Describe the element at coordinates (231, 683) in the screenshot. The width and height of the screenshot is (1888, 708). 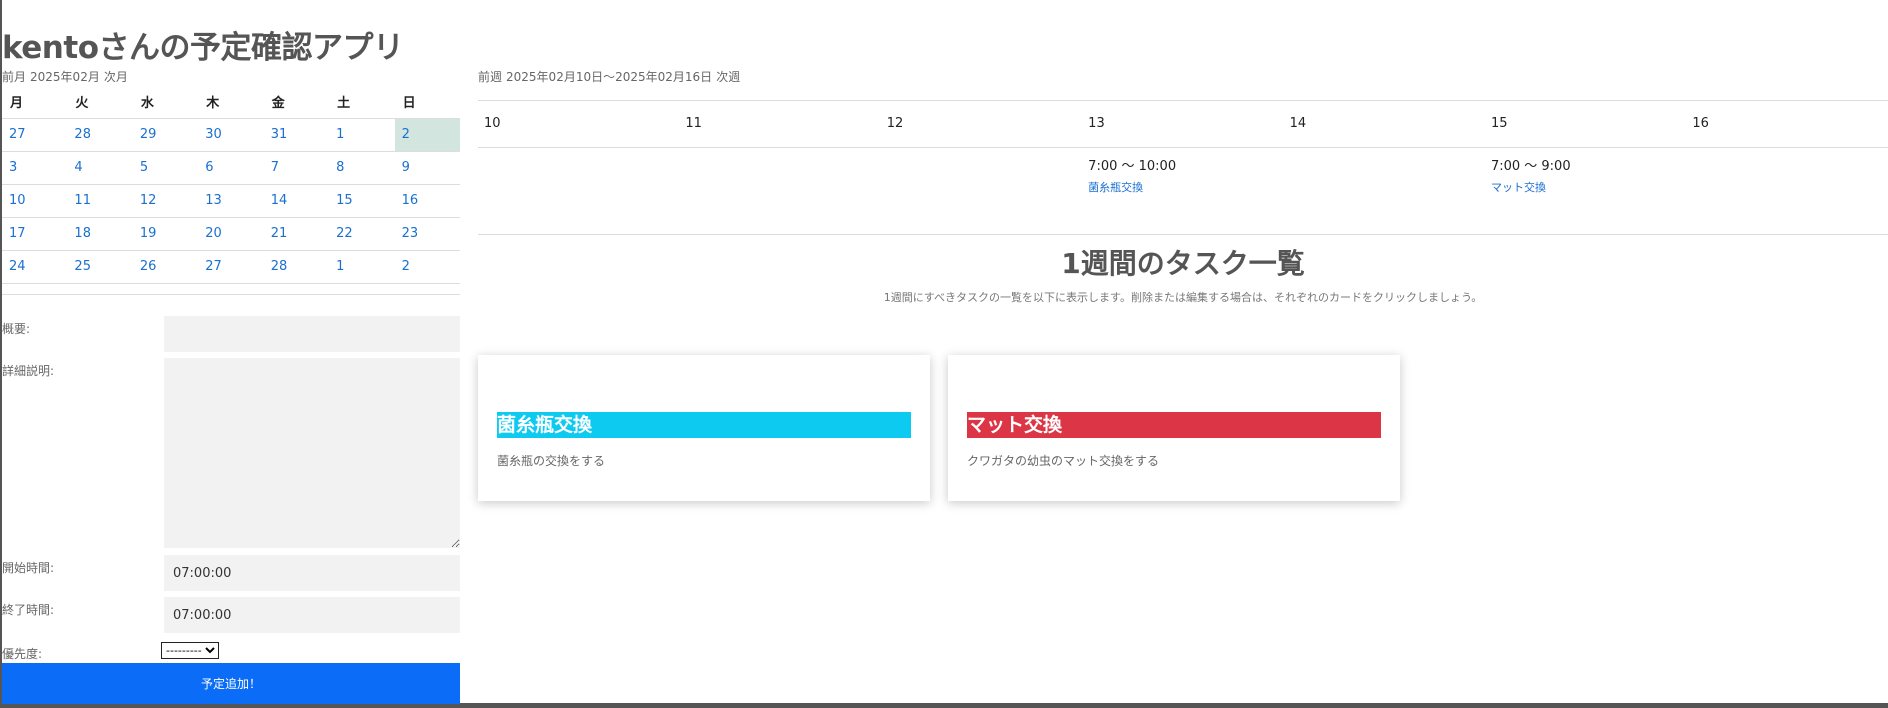
I see `add-schedule-button: 予定追加！` at that location.